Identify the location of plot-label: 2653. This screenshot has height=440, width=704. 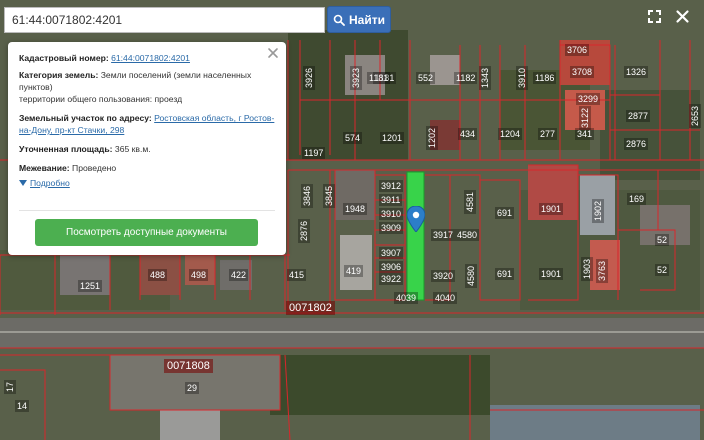
(695, 116).